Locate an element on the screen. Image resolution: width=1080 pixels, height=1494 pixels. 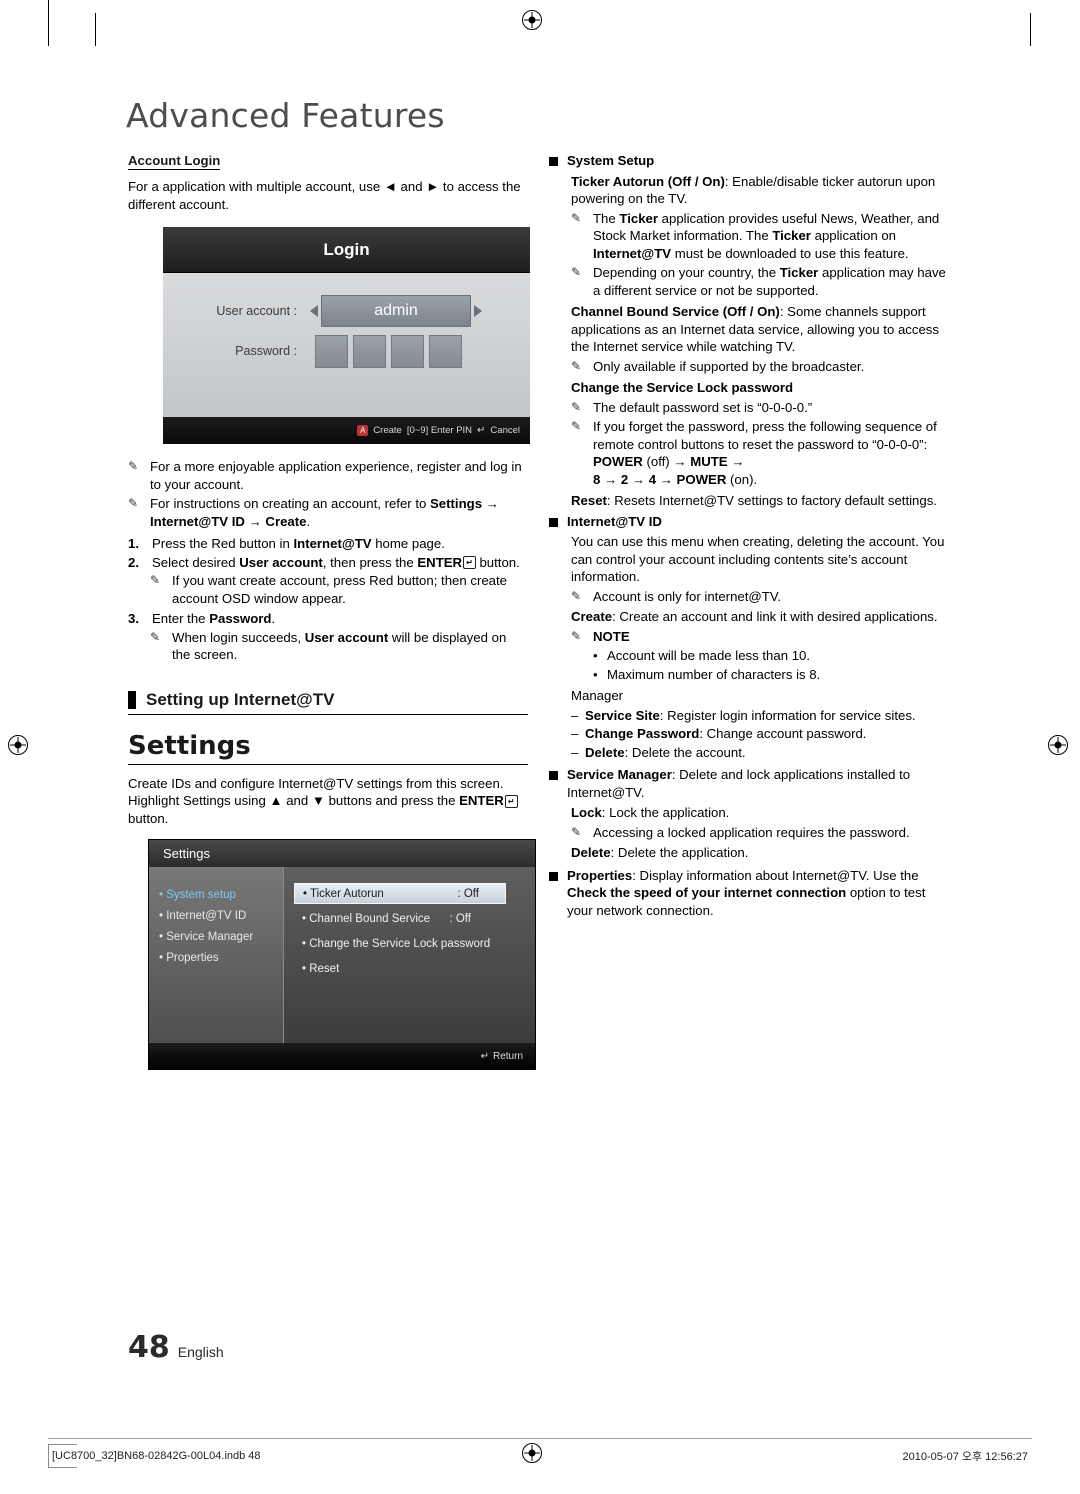
note-heading: ✎ NOTE is located at coordinates (762, 637).